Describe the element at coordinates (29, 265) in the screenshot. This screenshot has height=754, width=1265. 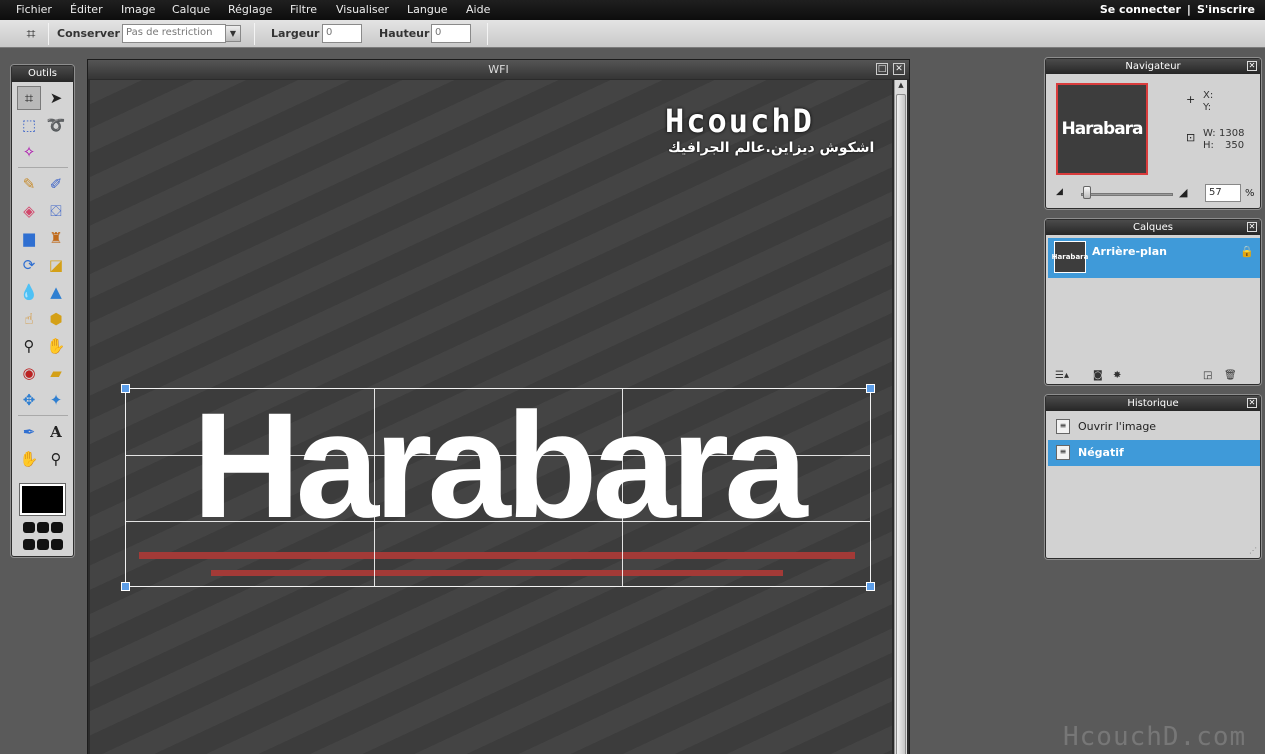
I see `color-replace-icon: ⟳` at that location.